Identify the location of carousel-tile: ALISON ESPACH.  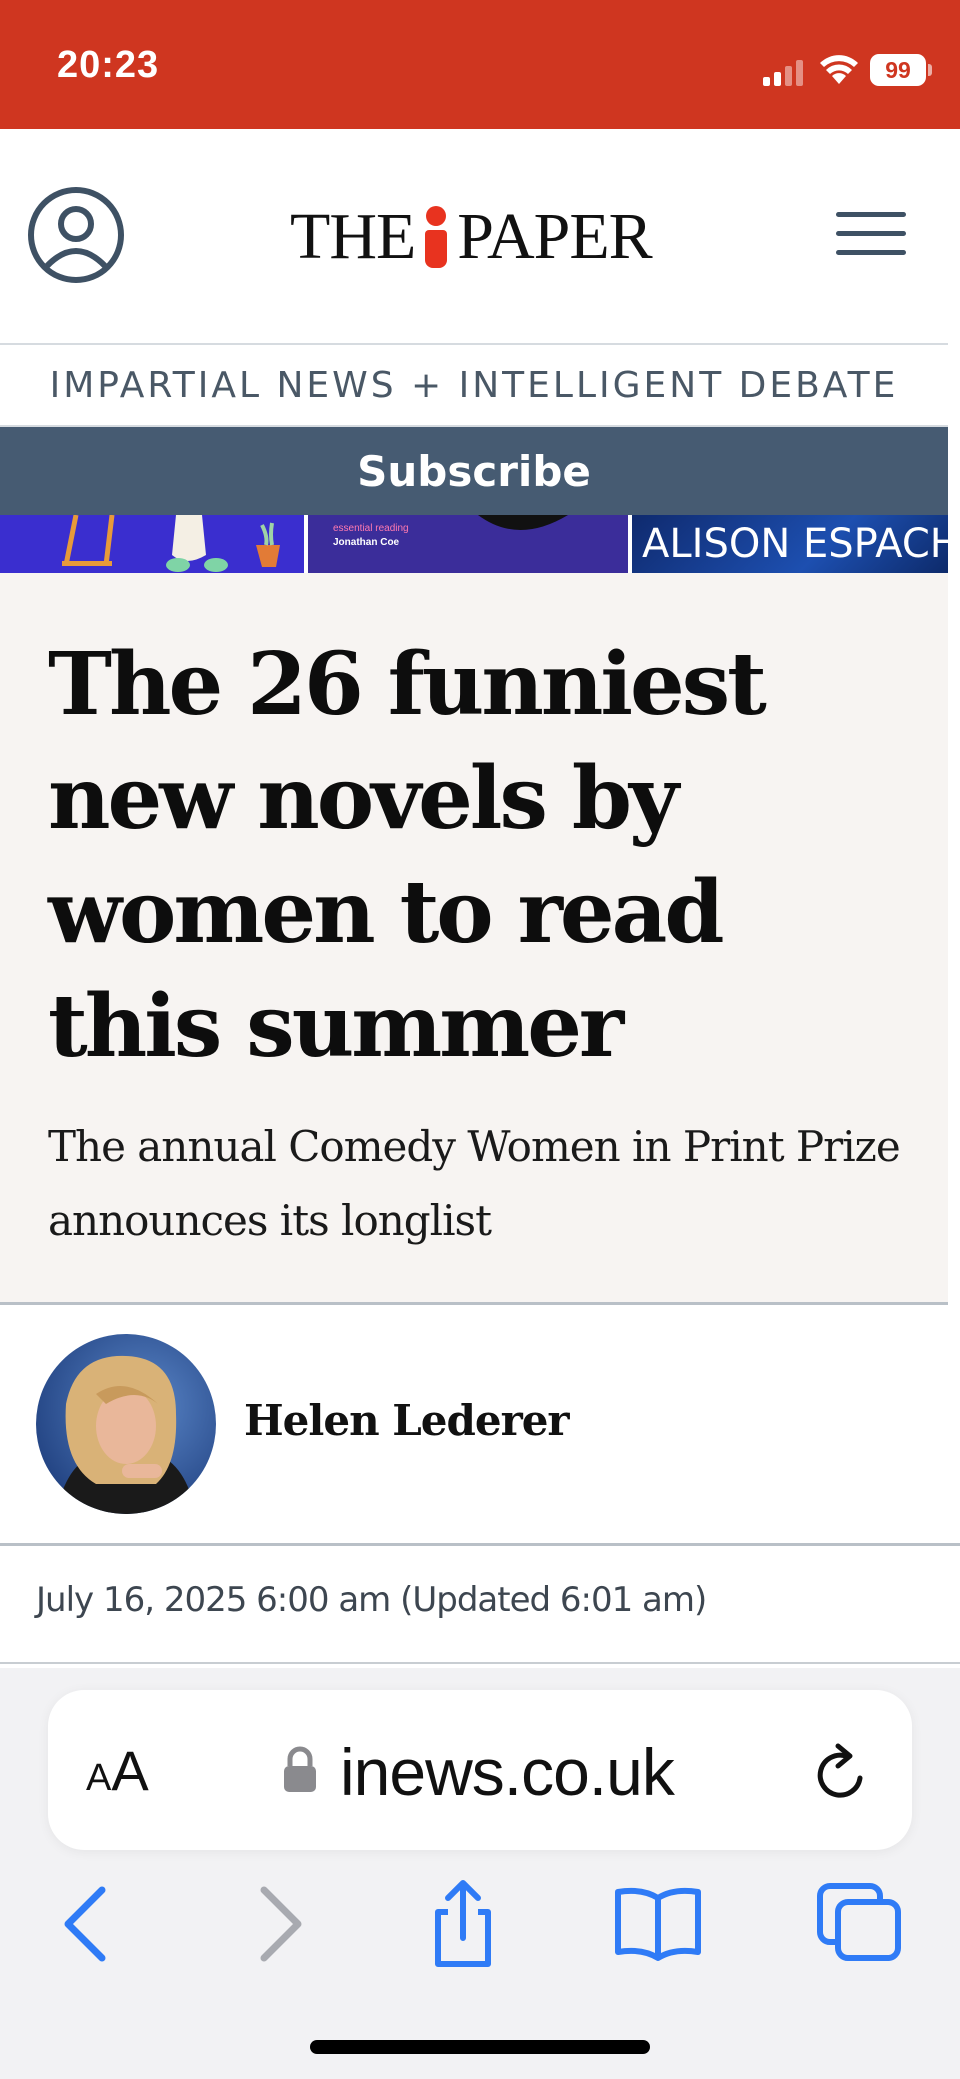
(790, 544).